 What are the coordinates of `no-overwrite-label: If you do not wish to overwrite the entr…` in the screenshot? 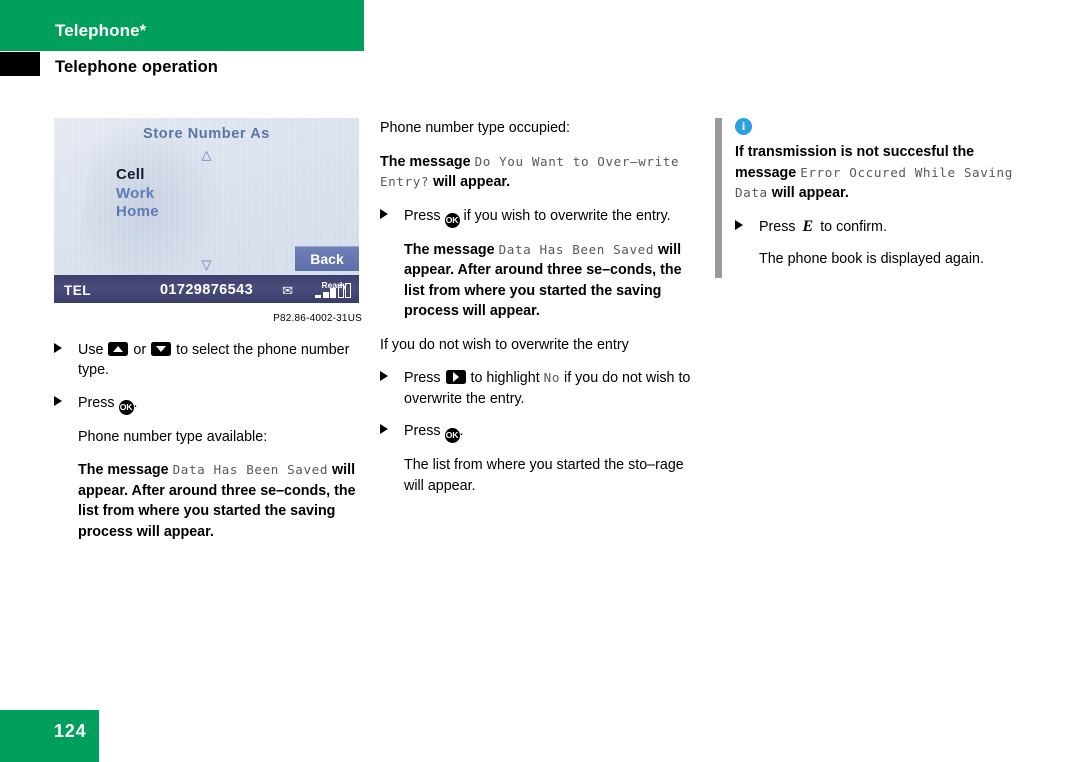 It's located at (504, 344).